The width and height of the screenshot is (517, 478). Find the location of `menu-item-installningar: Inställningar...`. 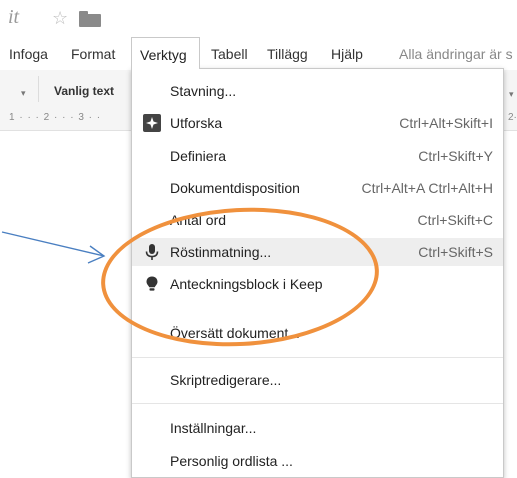

menu-item-installningar: Inställningar... is located at coordinates (317, 428).